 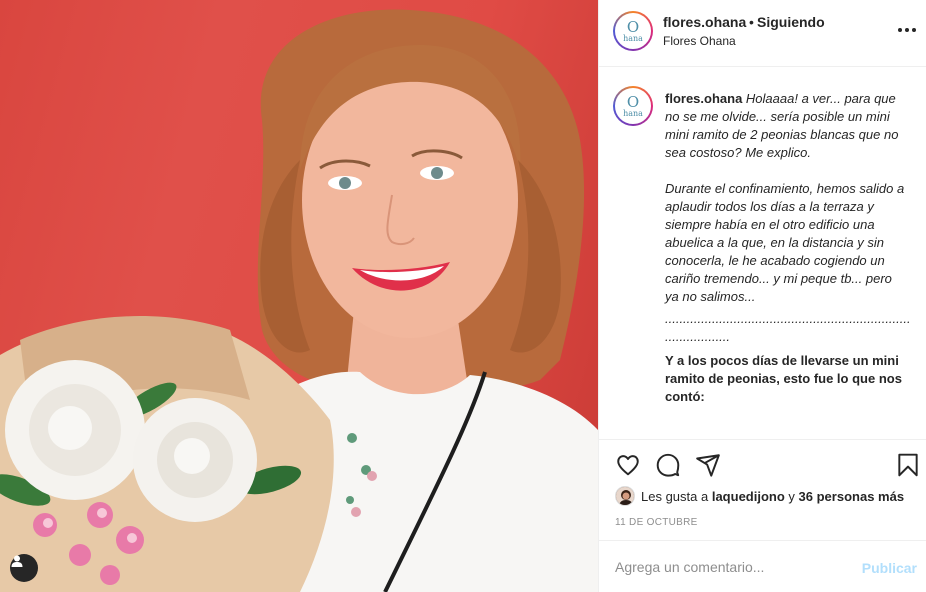 I want to click on account-subtitle: Flores Ohana, so click(x=699, y=41).